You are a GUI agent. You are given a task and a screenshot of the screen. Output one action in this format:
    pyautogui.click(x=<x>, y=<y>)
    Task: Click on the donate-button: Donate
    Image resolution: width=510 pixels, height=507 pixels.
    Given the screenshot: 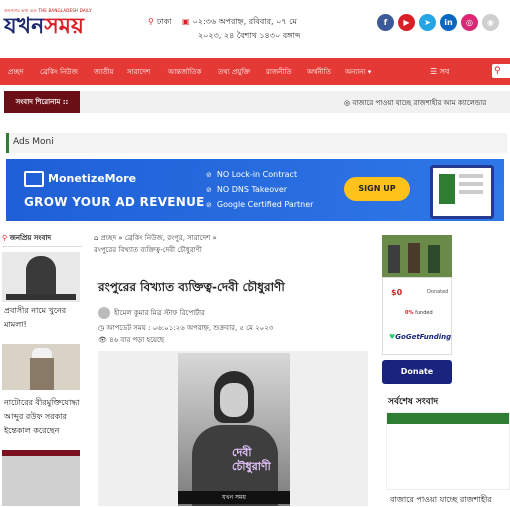 What is the action you would take?
    pyautogui.click(x=417, y=372)
    